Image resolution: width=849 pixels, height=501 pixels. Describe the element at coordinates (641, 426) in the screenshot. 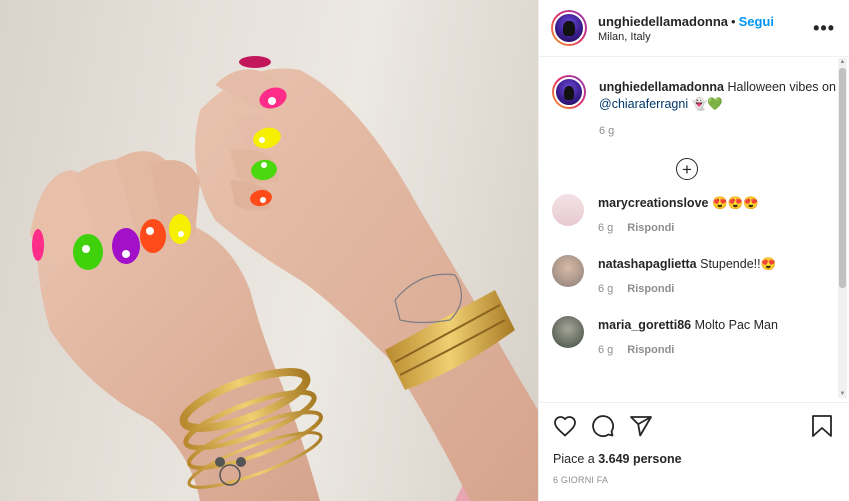

I see `share-icon` at that location.